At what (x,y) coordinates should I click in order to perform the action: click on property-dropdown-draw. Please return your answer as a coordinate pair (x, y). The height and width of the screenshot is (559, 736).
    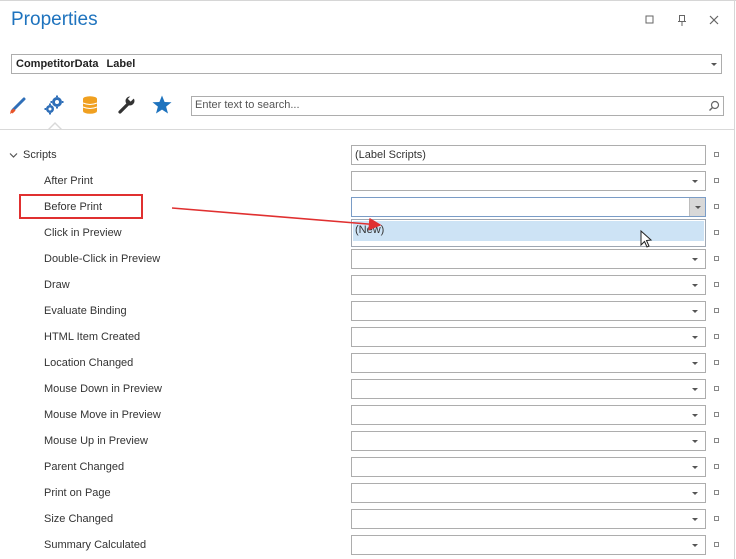
    Looking at the image, I should click on (528, 285).